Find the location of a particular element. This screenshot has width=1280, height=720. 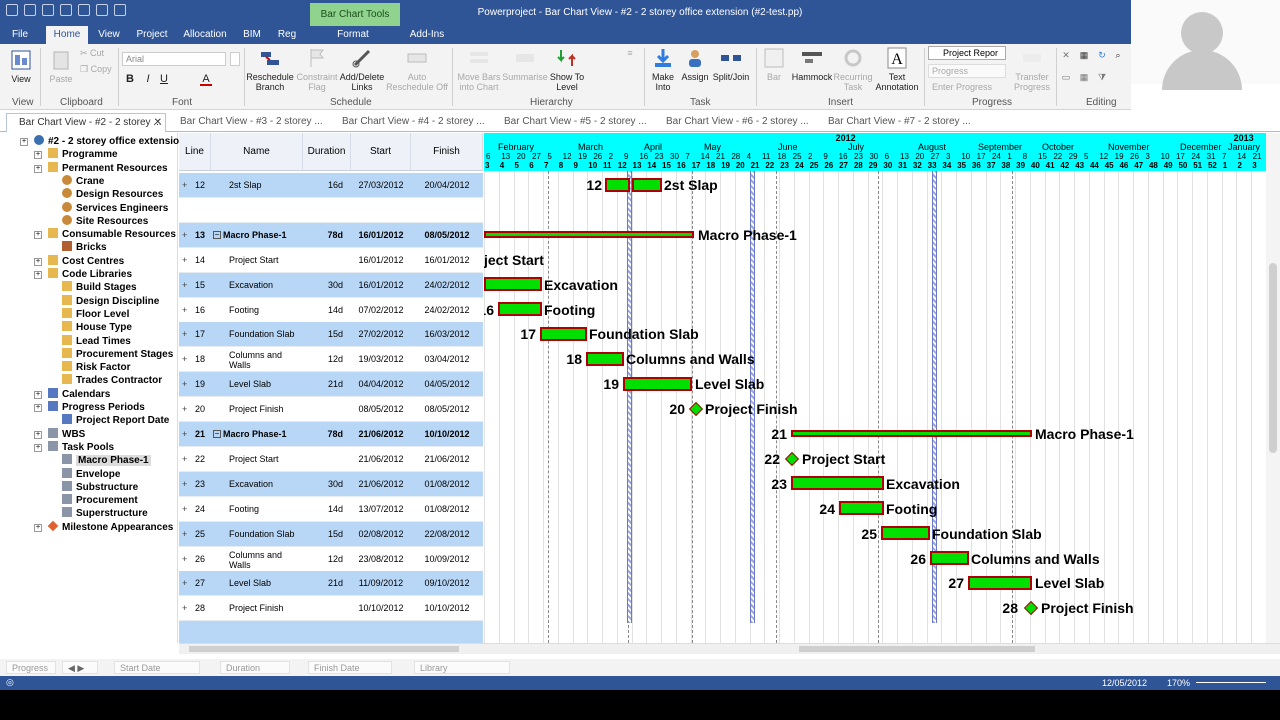

tree-node: + Calendars is located at coordinates (72, 394).